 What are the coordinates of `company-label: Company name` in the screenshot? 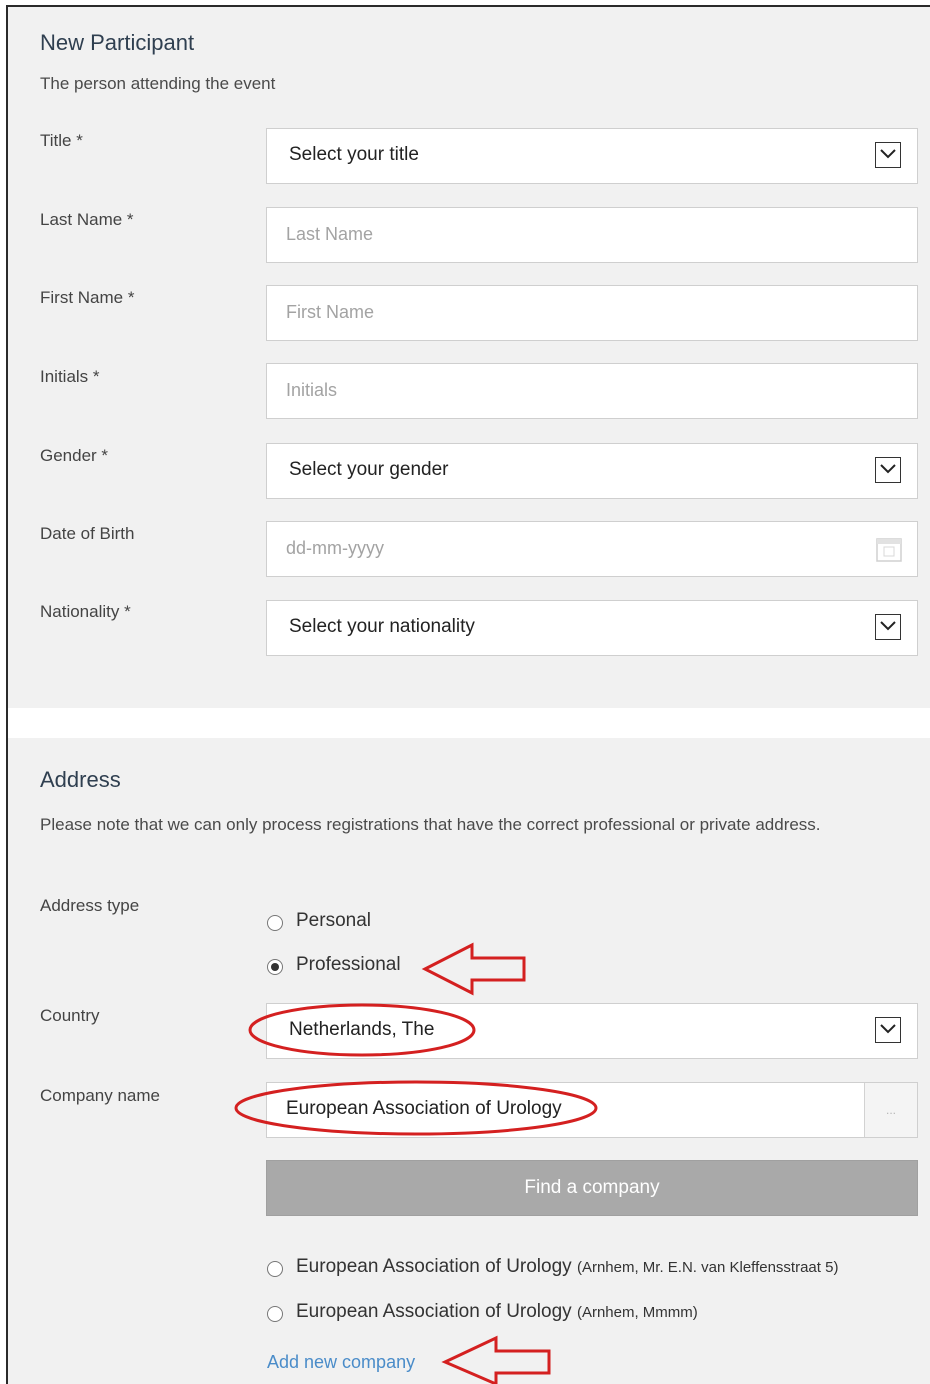 It's located at (100, 1095).